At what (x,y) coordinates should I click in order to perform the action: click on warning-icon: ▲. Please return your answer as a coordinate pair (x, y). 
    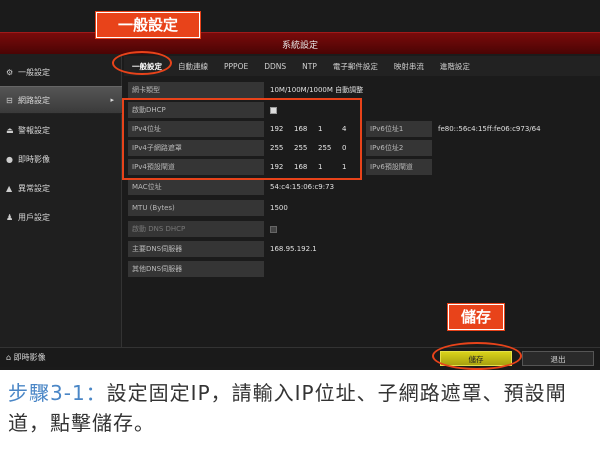
    Looking at the image, I should click on (9, 188).